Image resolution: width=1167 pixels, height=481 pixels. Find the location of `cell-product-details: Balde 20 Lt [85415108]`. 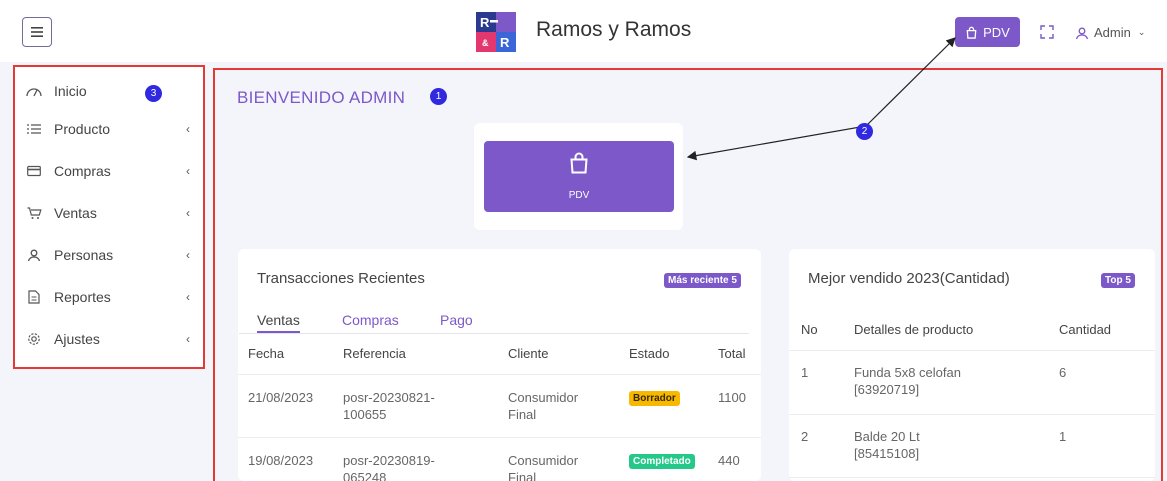

cell-product-details: Balde 20 Lt [85415108] is located at coordinates (887, 445).